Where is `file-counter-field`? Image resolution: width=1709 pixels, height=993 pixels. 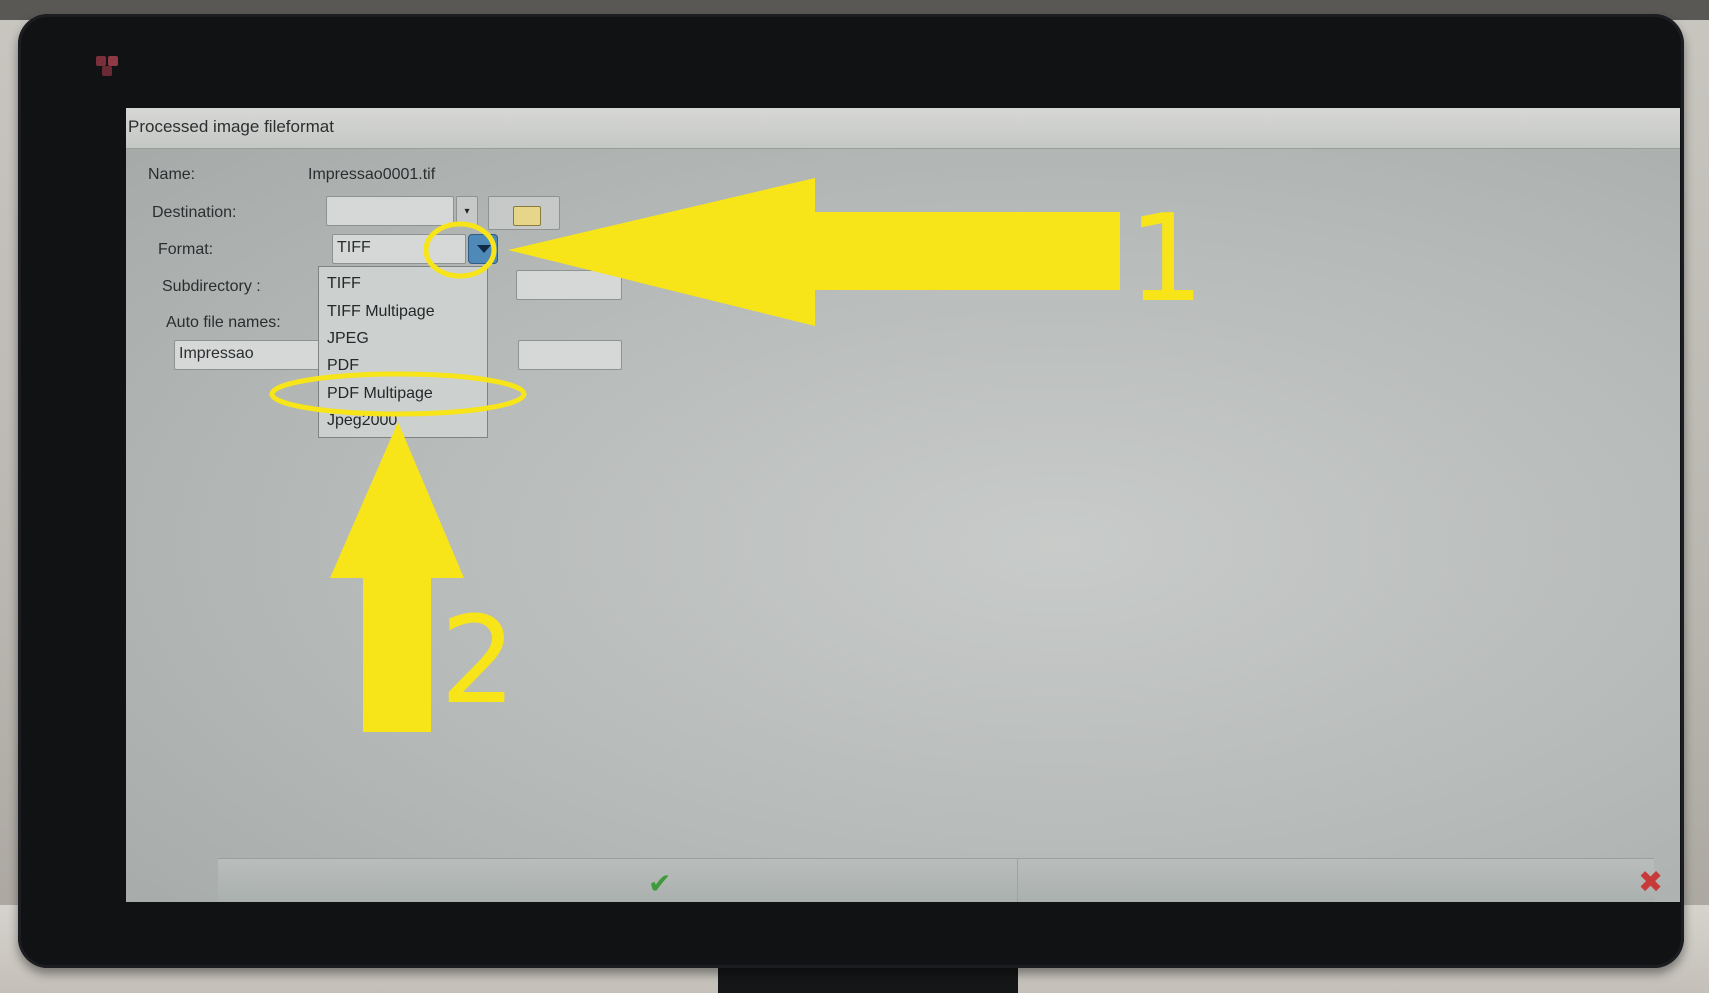
file-counter-field is located at coordinates (570, 355).